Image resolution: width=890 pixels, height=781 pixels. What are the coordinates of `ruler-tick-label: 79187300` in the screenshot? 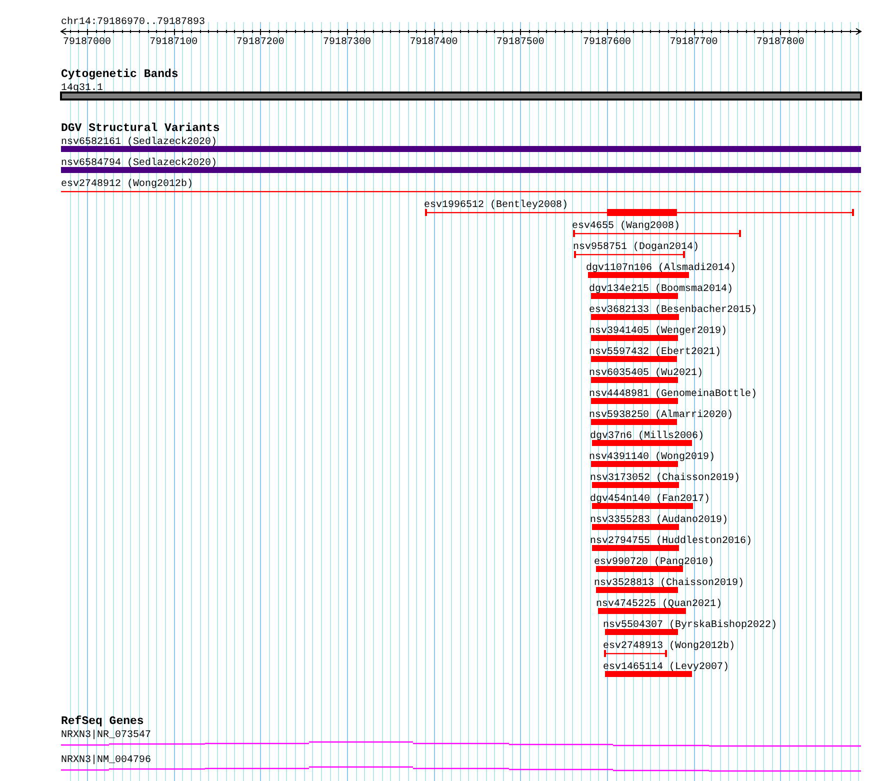 It's located at (347, 42).